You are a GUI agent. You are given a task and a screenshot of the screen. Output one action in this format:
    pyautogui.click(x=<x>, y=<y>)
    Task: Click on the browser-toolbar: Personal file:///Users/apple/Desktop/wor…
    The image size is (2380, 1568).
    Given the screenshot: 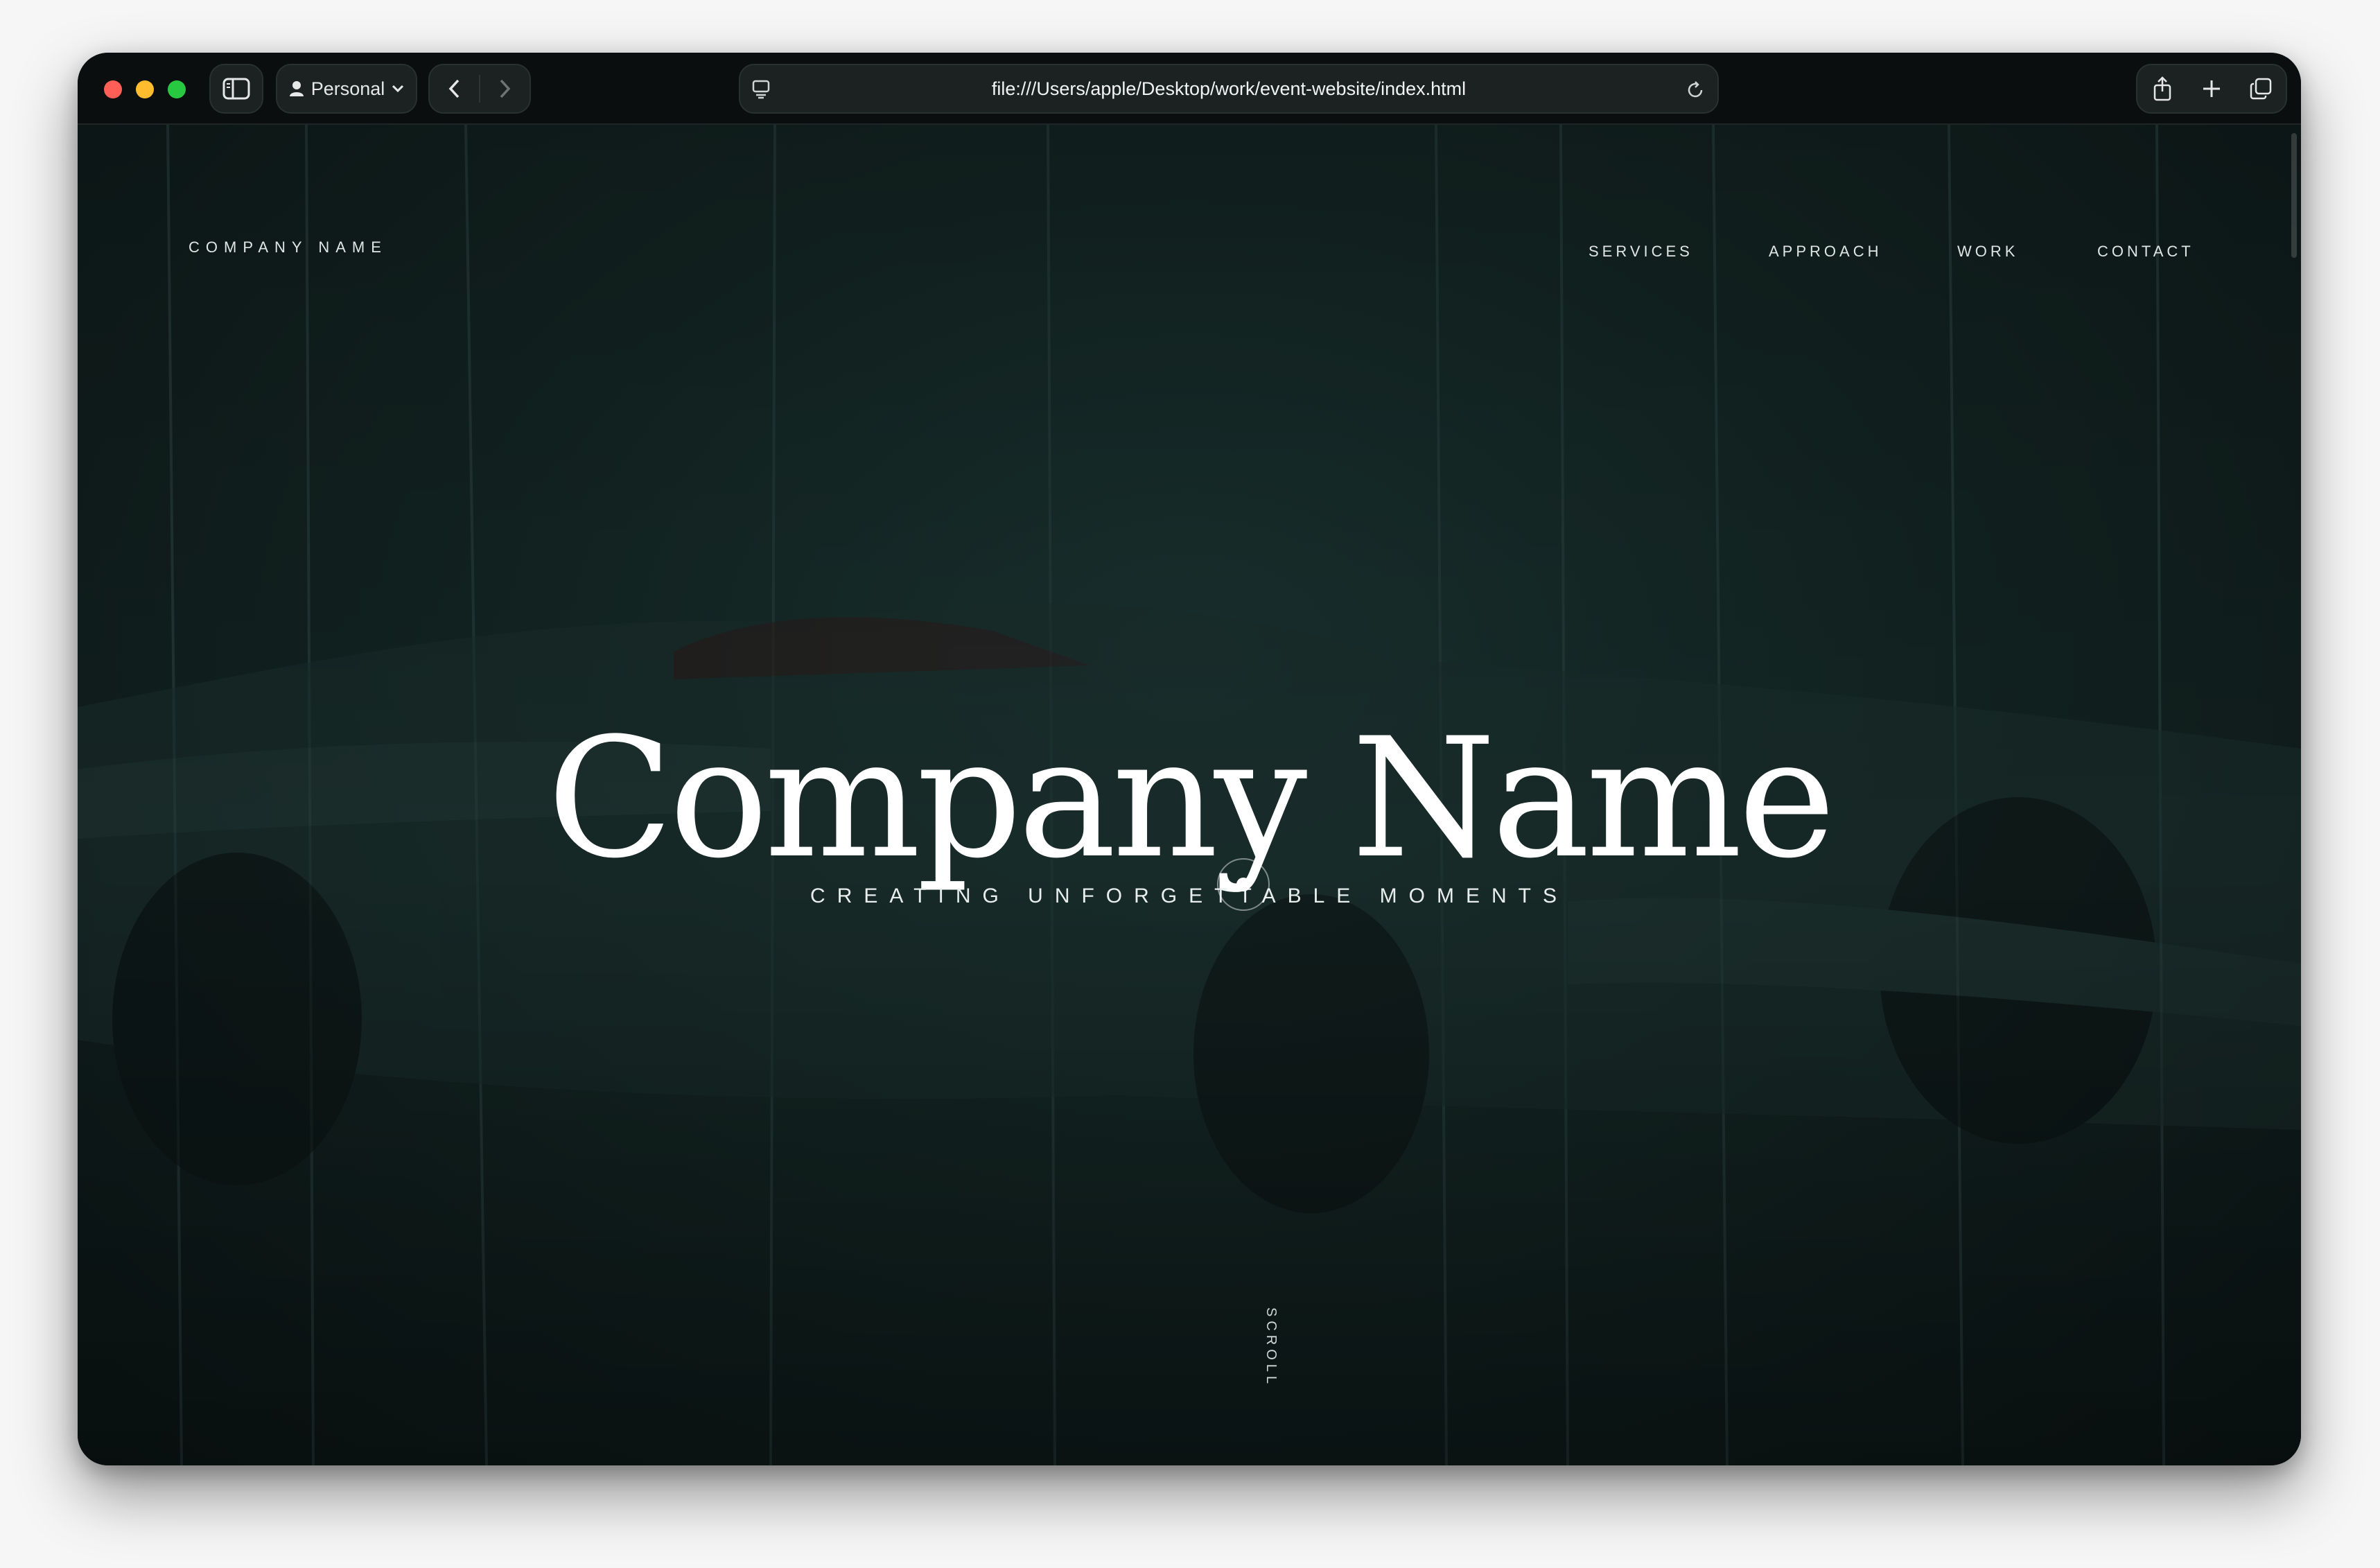 What is the action you would take?
    pyautogui.click(x=1189, y=89)
    